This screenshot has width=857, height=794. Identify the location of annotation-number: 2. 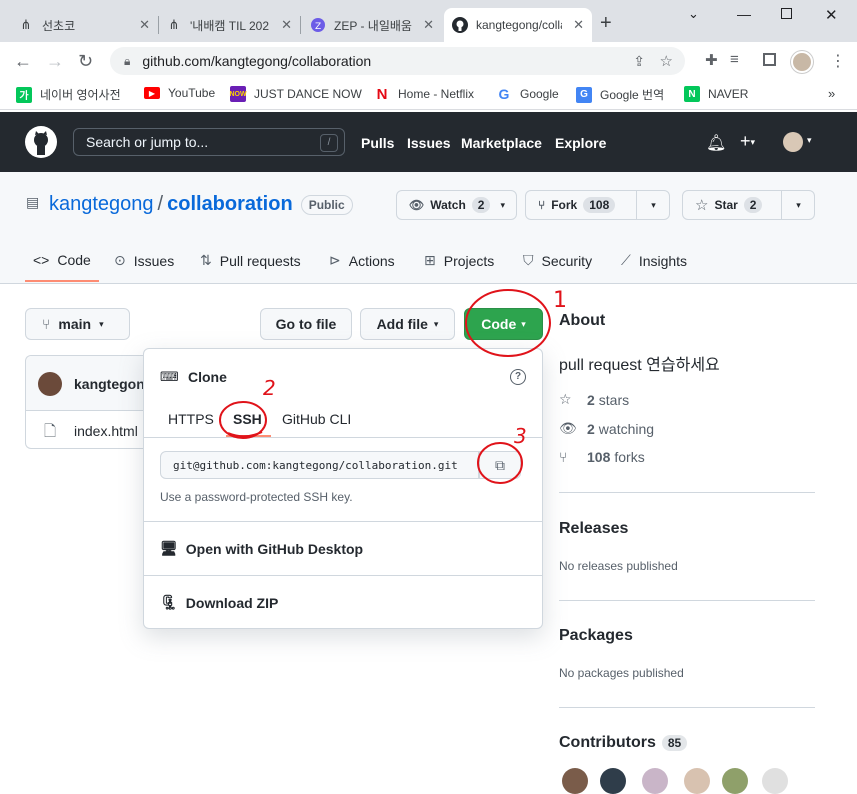
(269, 388).